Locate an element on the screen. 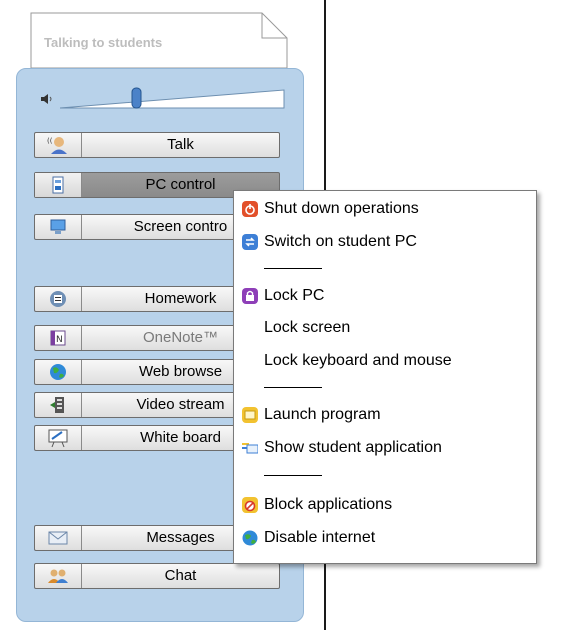 This screenshot has width=572, height=630. onenote-icon: N is located at coordinates (58, 338).